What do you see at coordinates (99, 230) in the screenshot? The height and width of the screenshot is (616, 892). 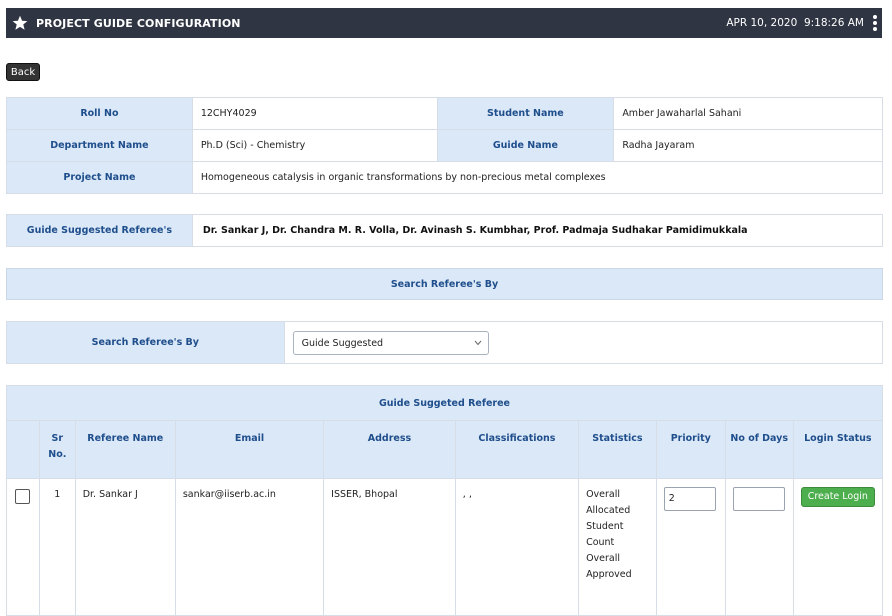 I see `guide-suggested-label: Guide Suggested Referee's` at bounding box center [99, 230].